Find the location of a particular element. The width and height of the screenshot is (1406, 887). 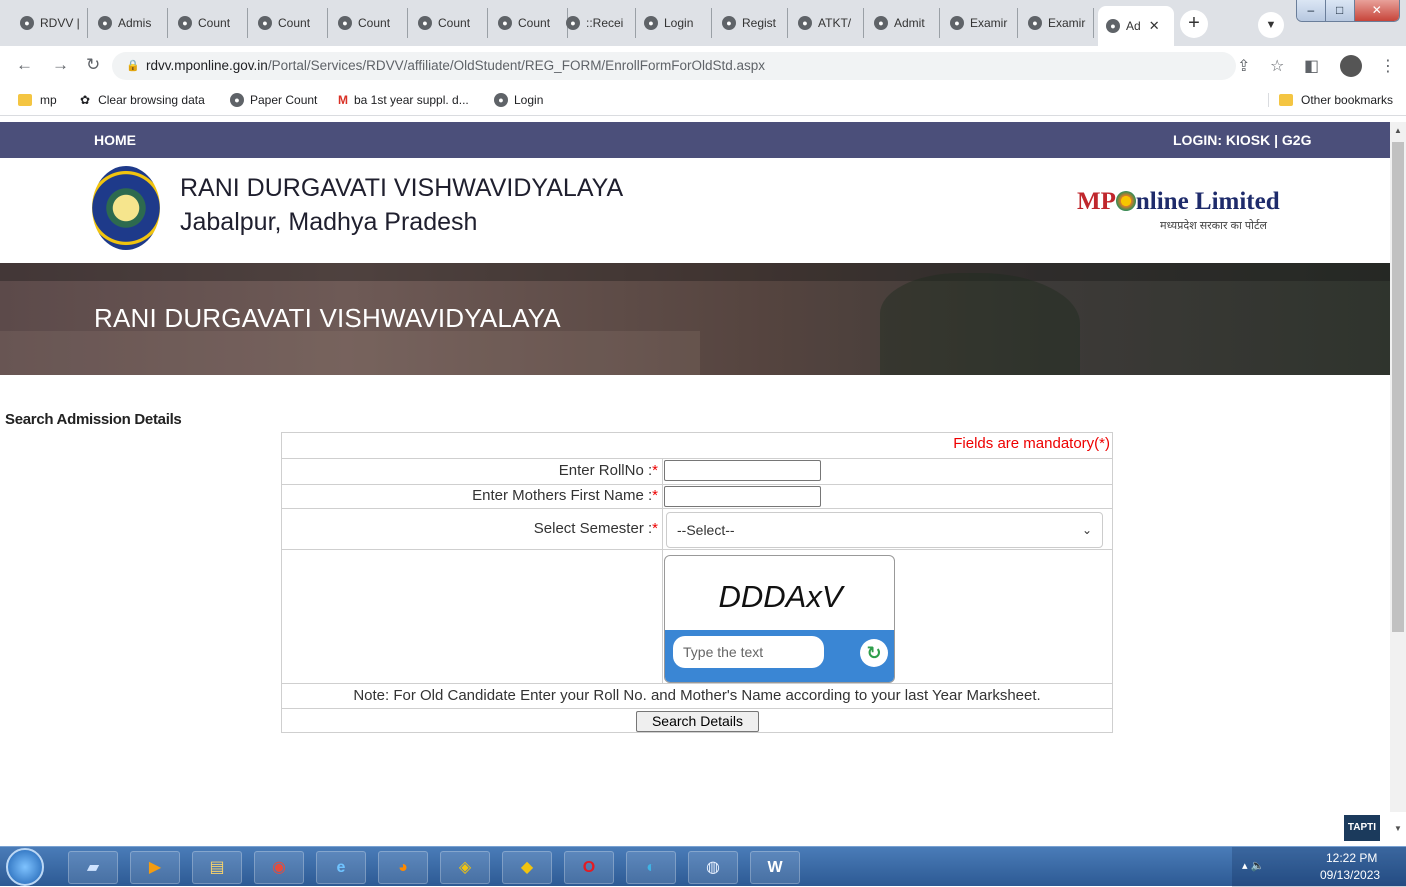

bookmark-item: ● Paper Count is located at coordinates (273, 100).